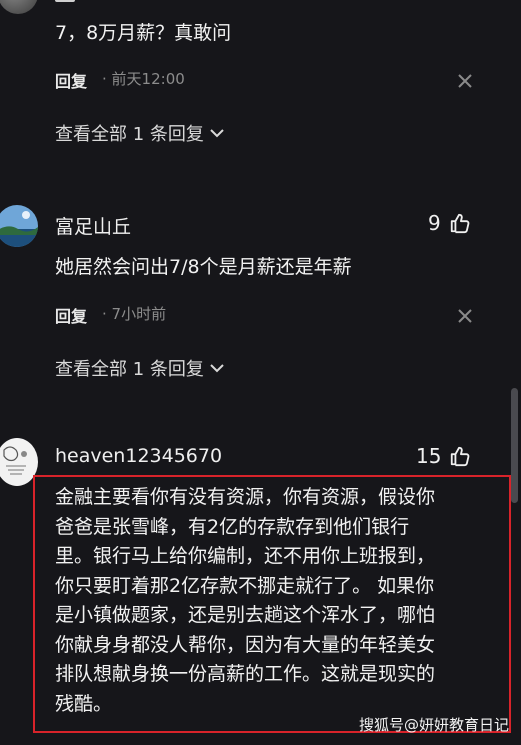 The image size is (521, 745). I want to click on comment-1-time-value: 前天12:00, so click(148, 79).